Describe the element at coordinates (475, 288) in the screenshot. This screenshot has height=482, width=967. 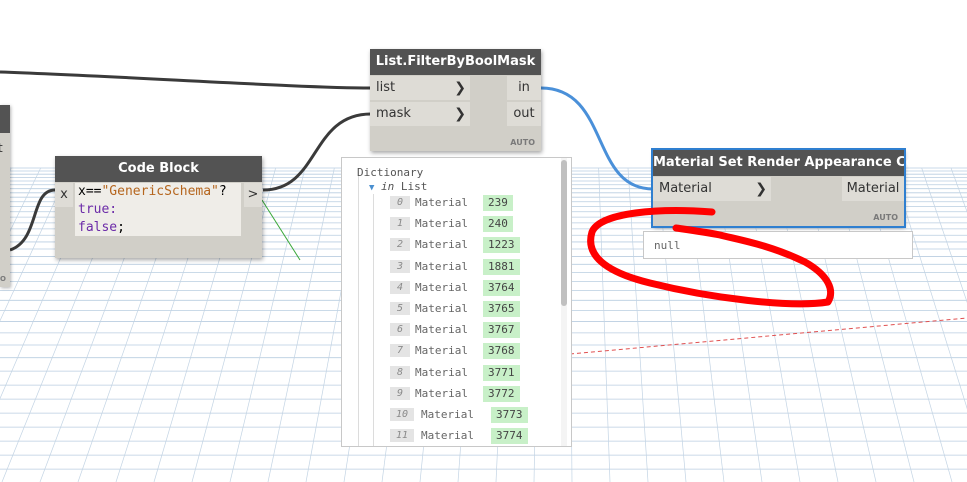
I see `preview-list-item: 4 Material 3764` at that location.